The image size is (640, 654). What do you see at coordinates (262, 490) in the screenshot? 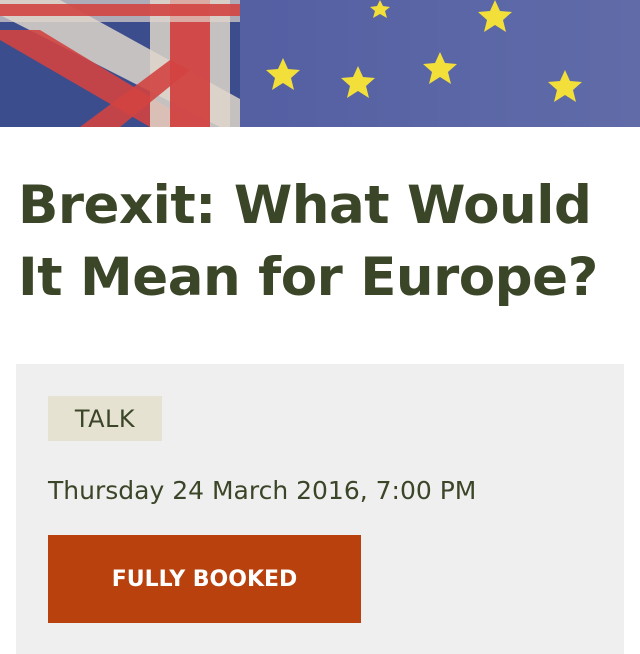
I see `event-datetime: Thursday 24 March 2016, 7:00 PM` at bounding box center [262, 490].